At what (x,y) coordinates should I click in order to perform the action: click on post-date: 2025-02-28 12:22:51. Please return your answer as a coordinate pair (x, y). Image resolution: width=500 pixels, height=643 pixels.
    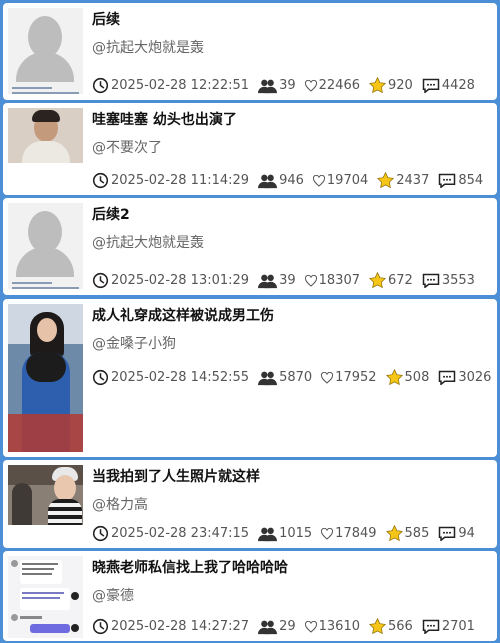
    Looking at the image, I should click on (180, 85).